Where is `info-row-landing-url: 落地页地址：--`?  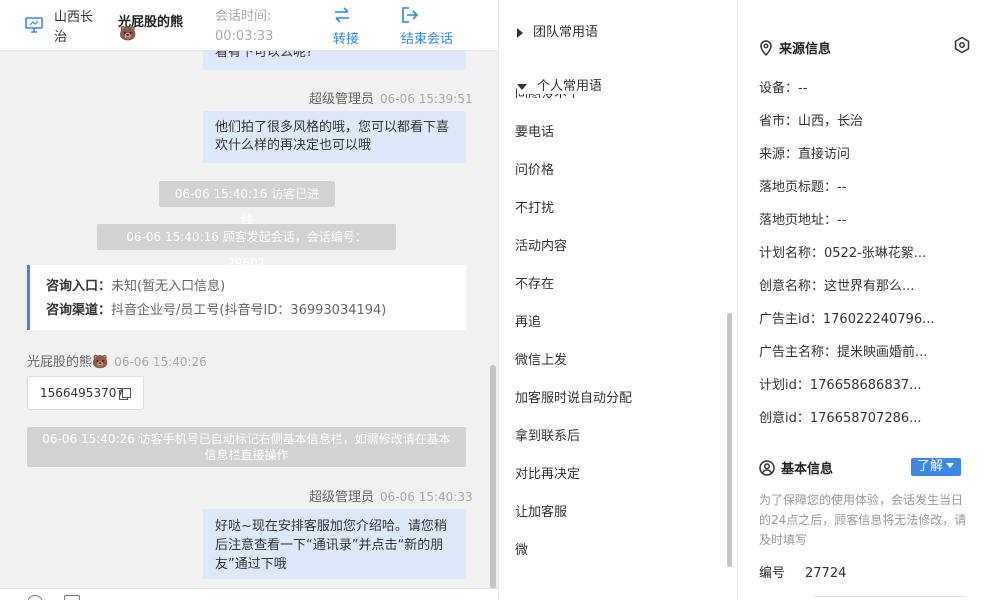 info-row-landing-url: 落地页地址：-- is located at coordinates (803, 220).